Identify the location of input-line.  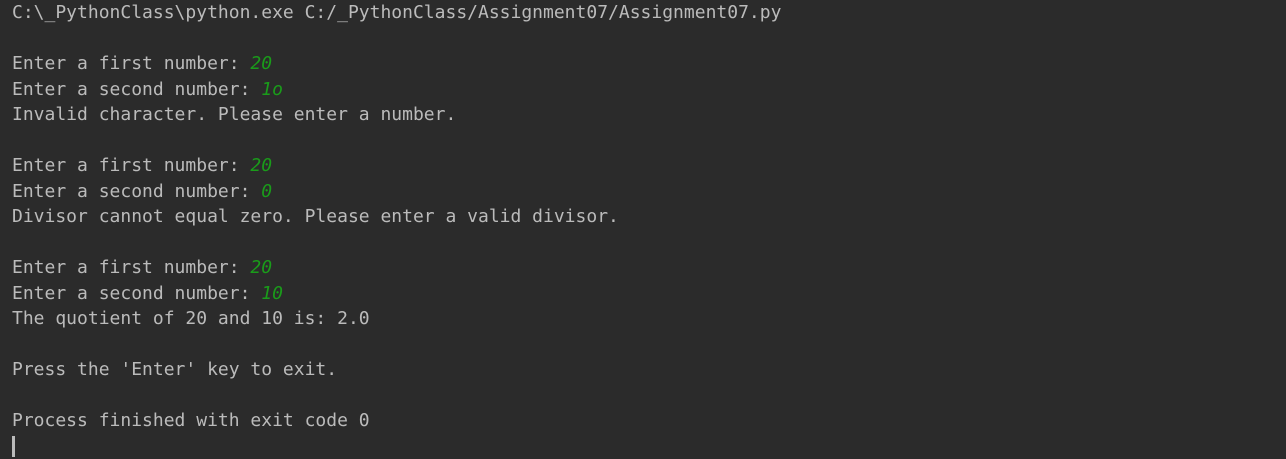
(649, 446).